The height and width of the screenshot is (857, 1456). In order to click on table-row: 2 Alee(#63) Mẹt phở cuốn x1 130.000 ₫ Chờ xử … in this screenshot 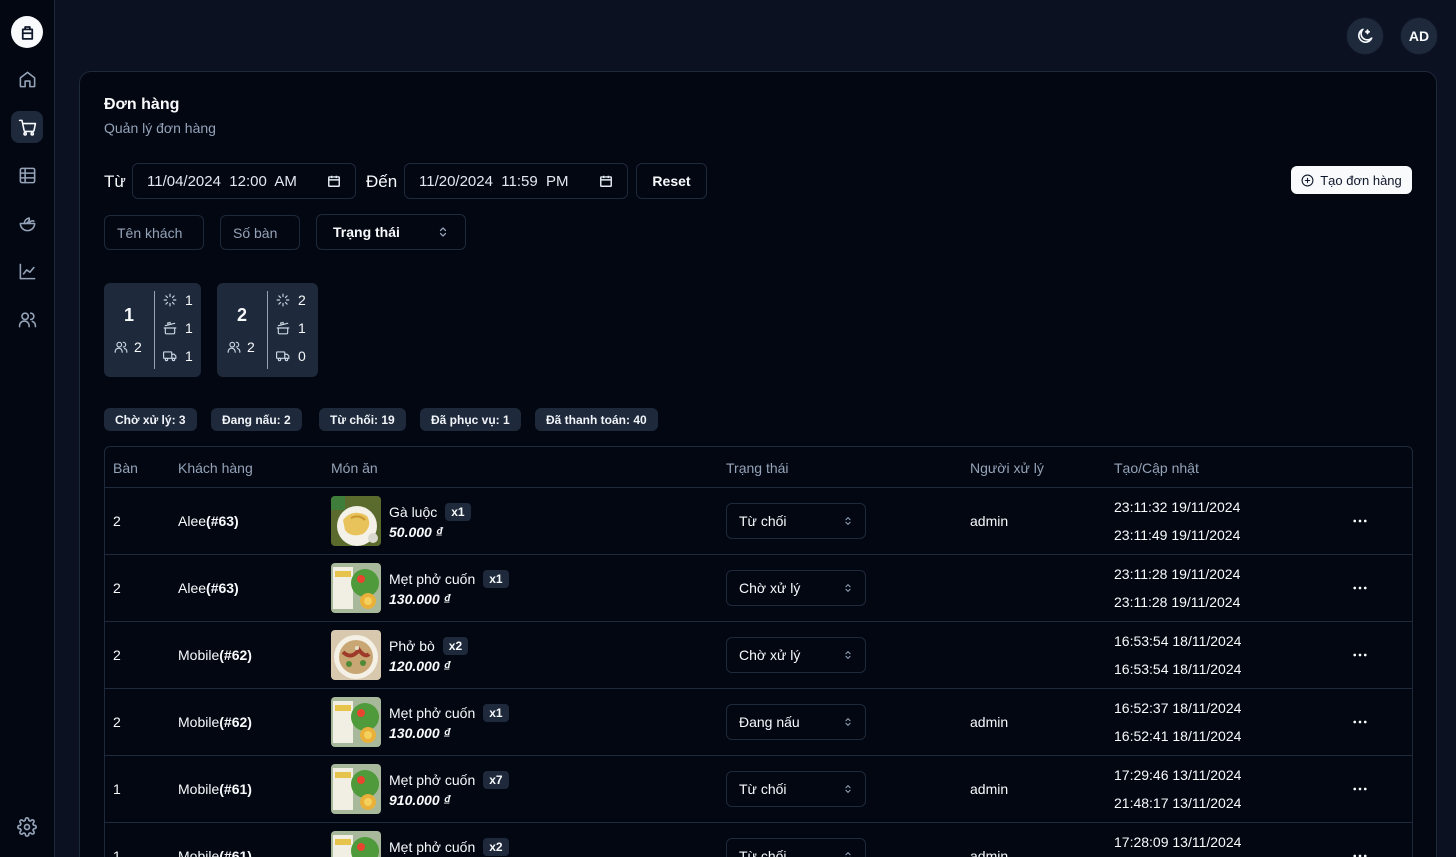, I will do `click(758, 588)`.